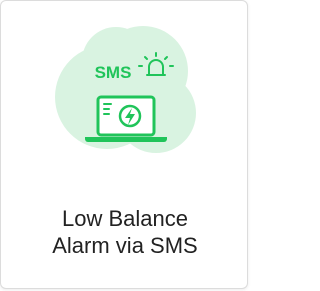 The image size is (320, 291). I want to click on sms-badge-text: SMS, so click(113, 72).